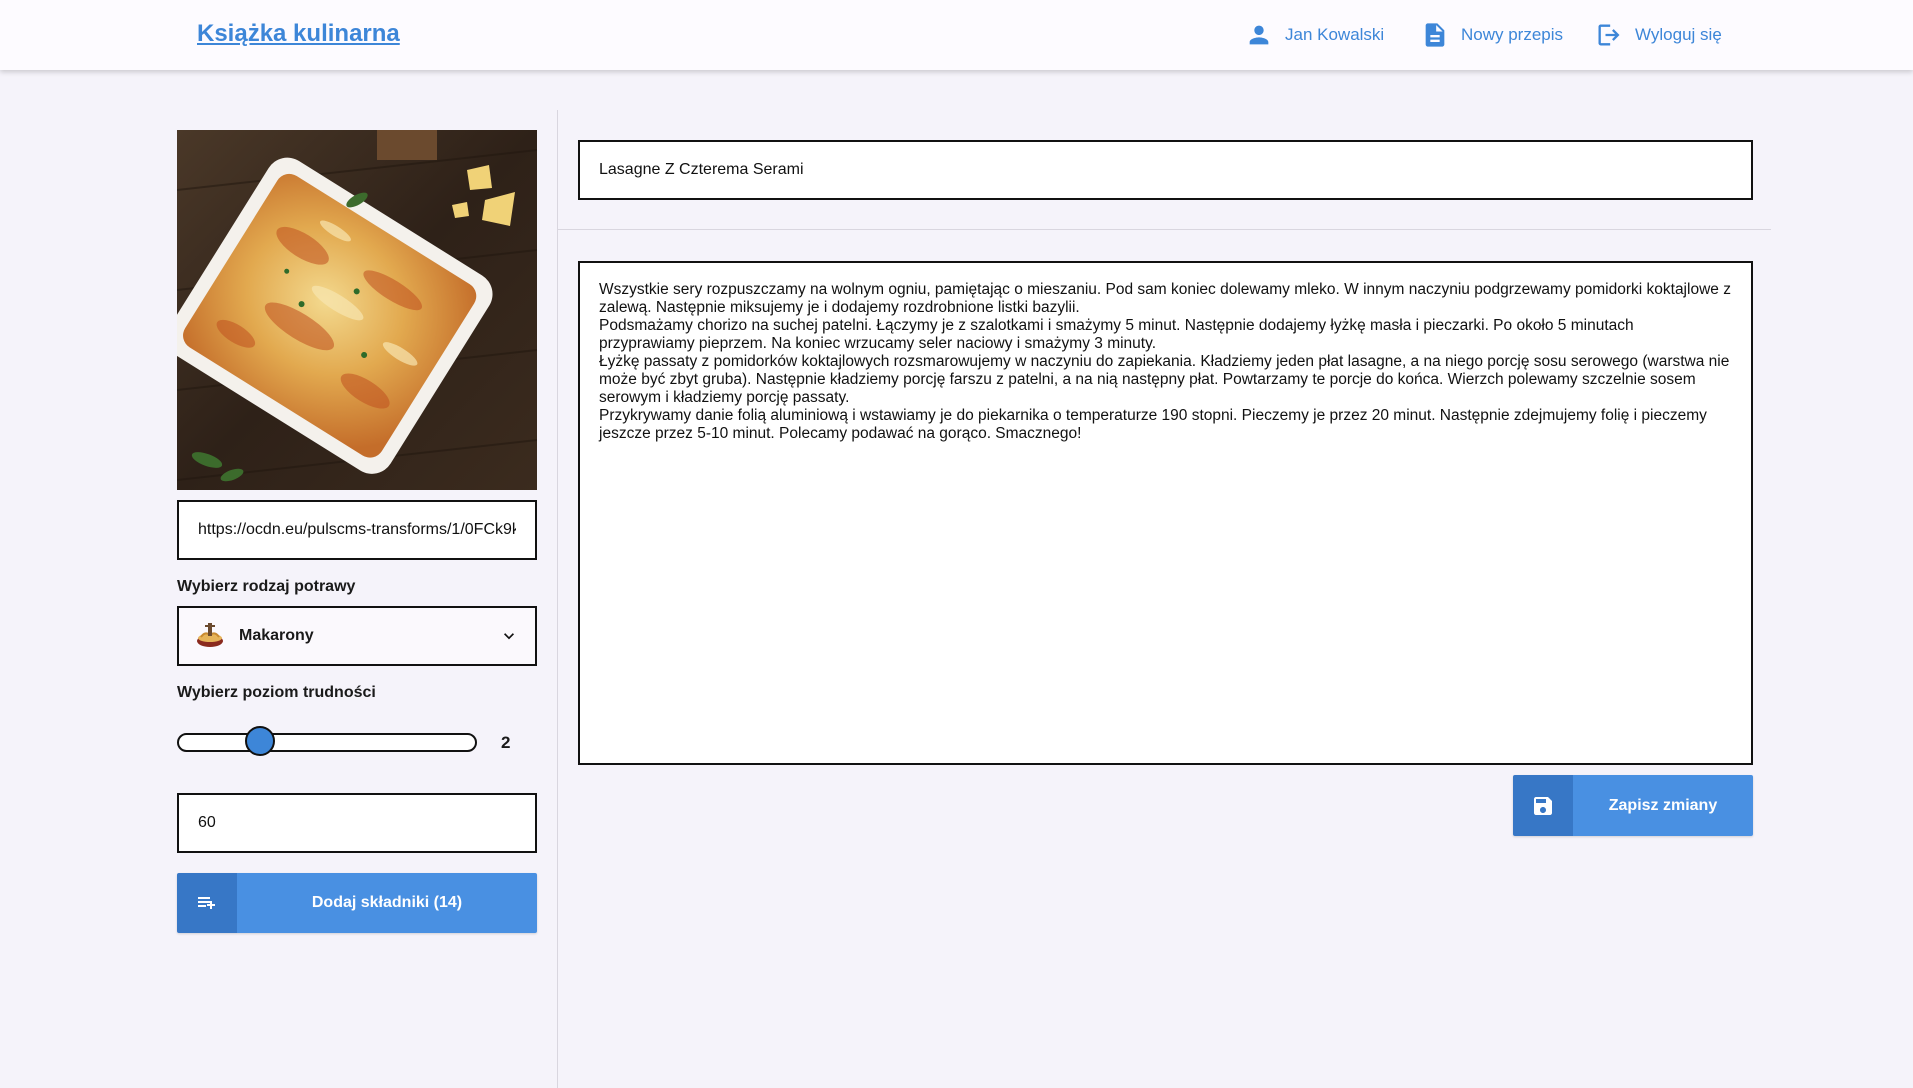 This screenshot has width=1913, height=1088. What do you see at coordinates (298, 34) in the screenshot?
I see `brand-link: Książka kulinarna` at bounding box center [298, 34].